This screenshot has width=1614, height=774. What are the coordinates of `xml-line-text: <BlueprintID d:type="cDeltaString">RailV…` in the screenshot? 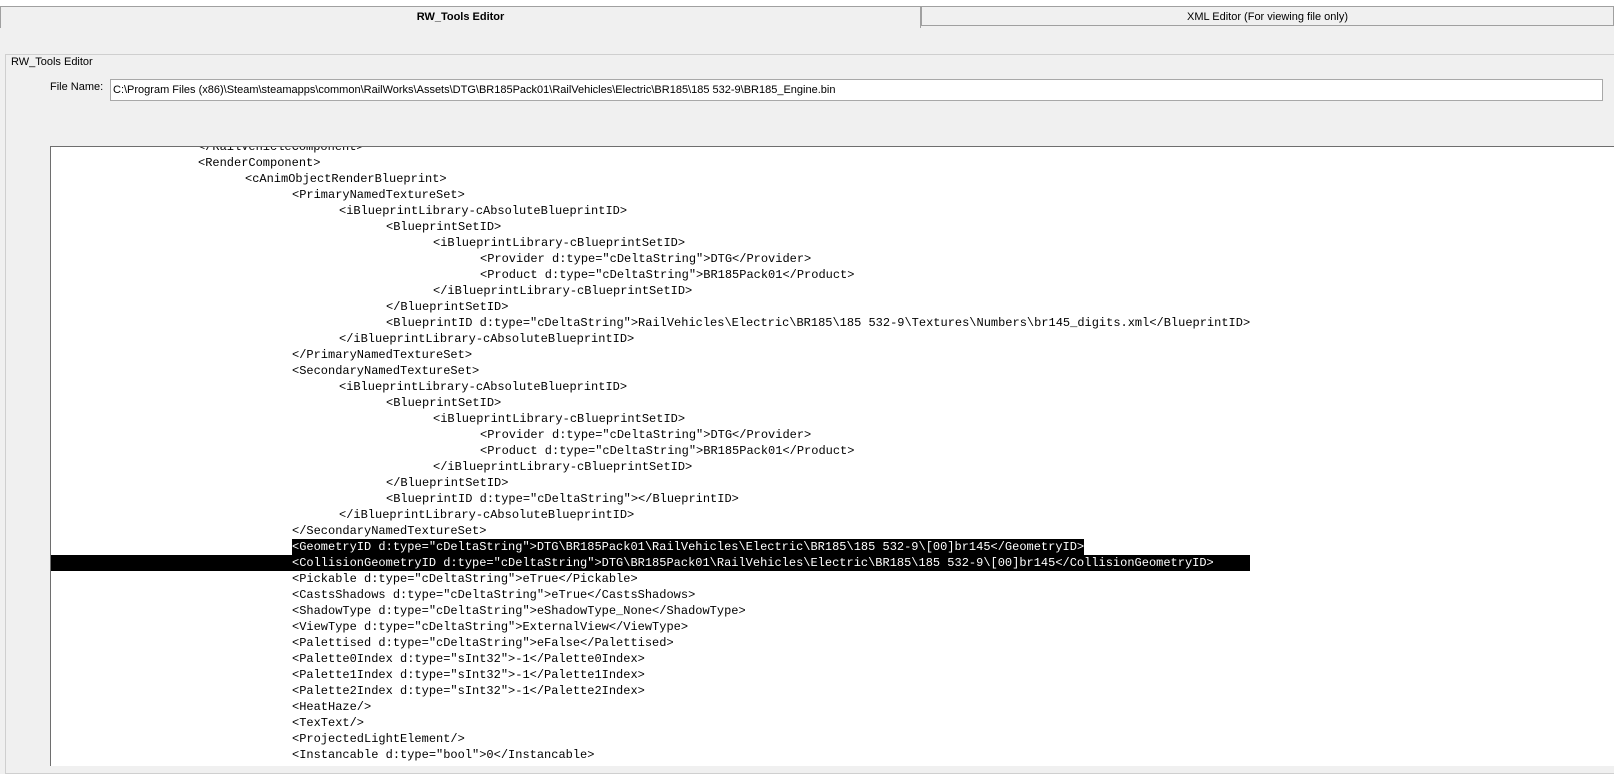 It's located at (818, 323).